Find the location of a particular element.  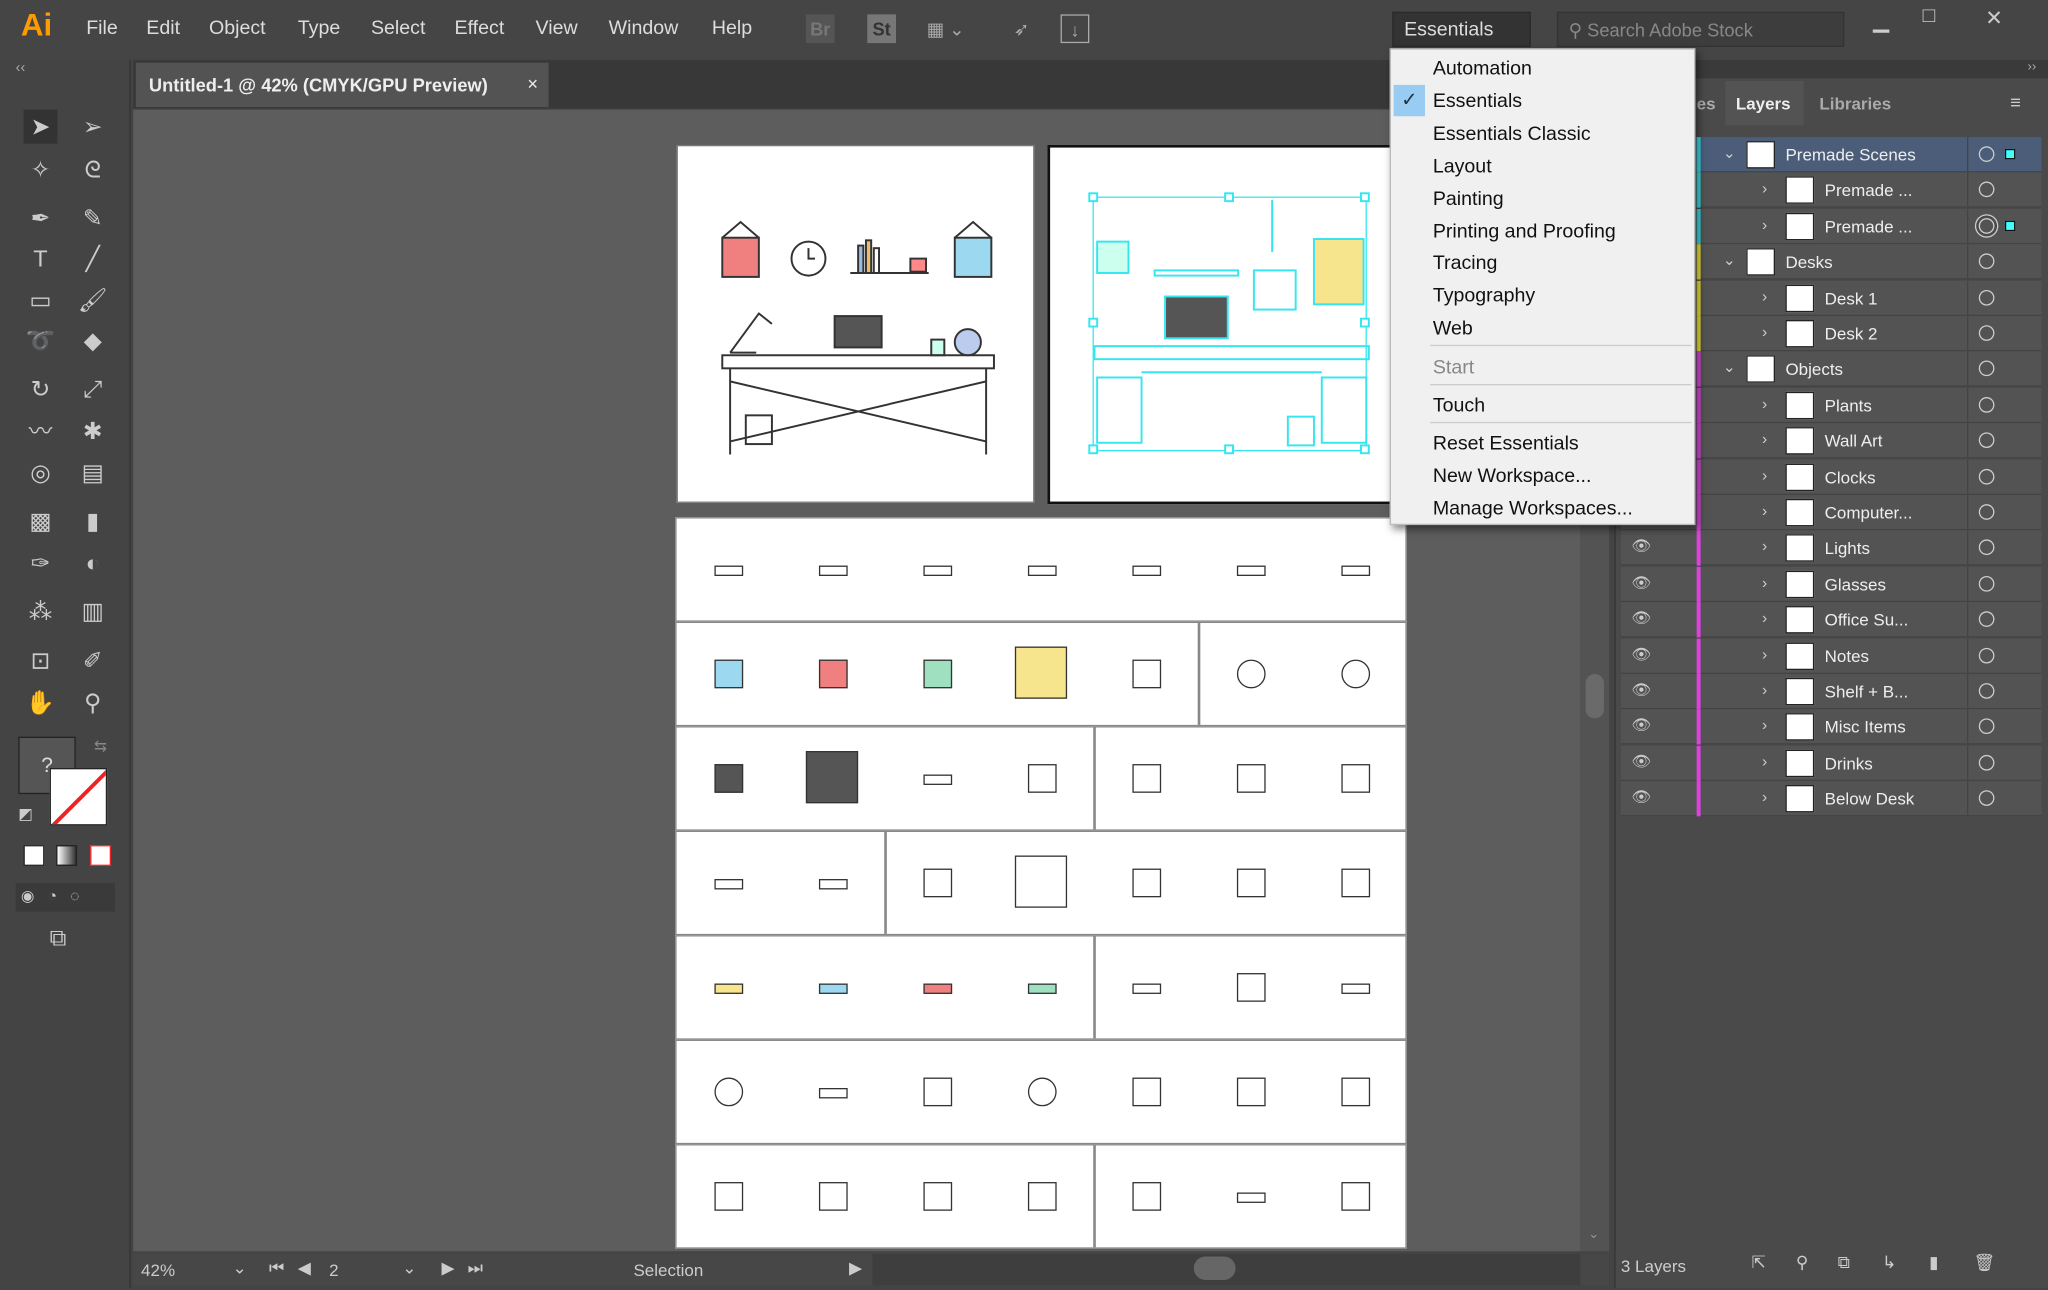

workspace-printing-proofing: Printing and Proofing is located at coordinates (1524, 232).